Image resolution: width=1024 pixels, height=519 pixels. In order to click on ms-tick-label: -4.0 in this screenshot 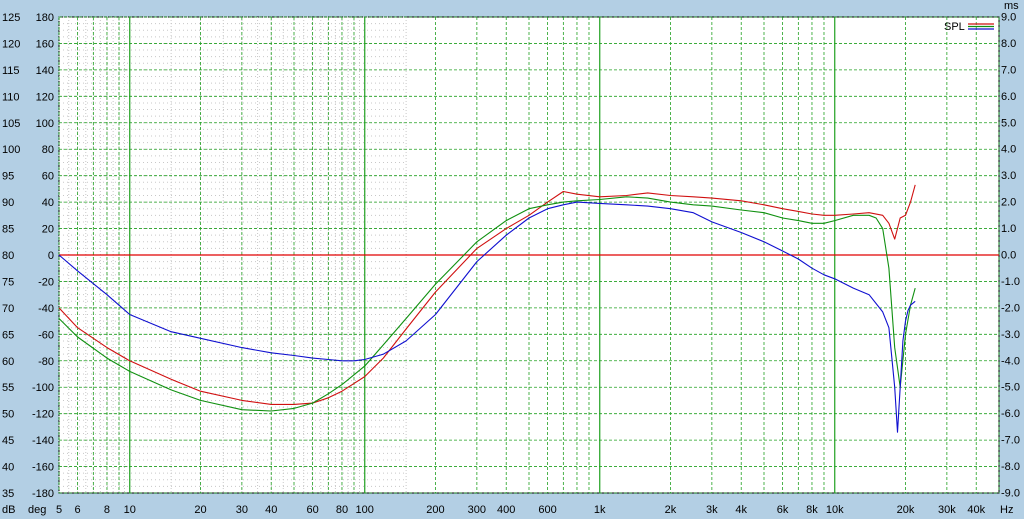, I will do `click(1010, 361)`.